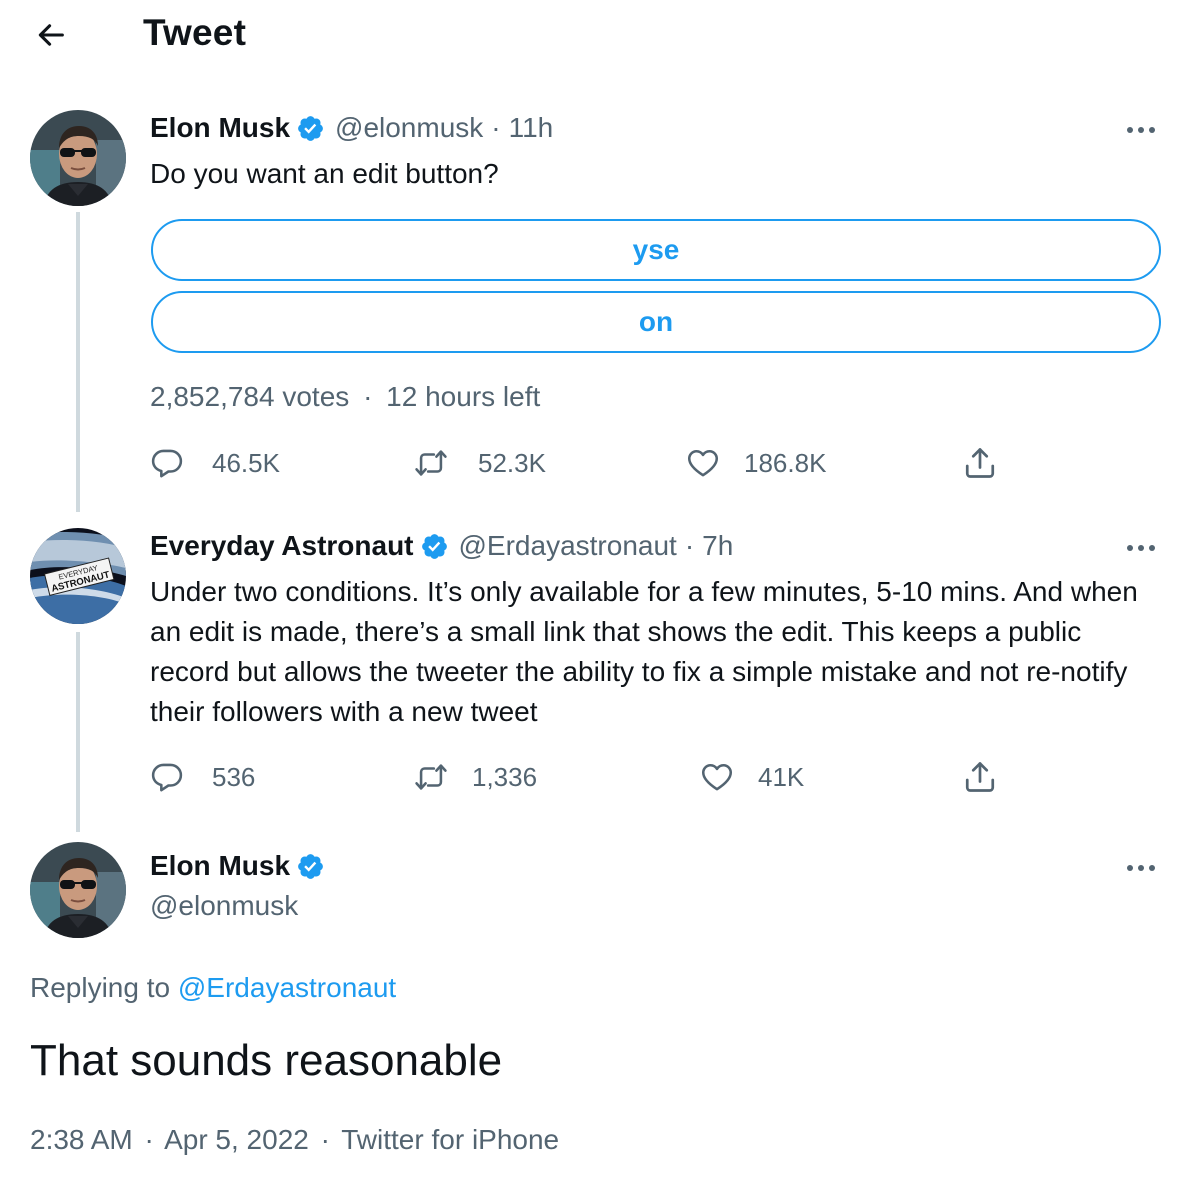  What do you see at coordinates (282, 546) in the screenshot?
I see `author-name: Everyday Astronaut` at bounding box center [282, 546].